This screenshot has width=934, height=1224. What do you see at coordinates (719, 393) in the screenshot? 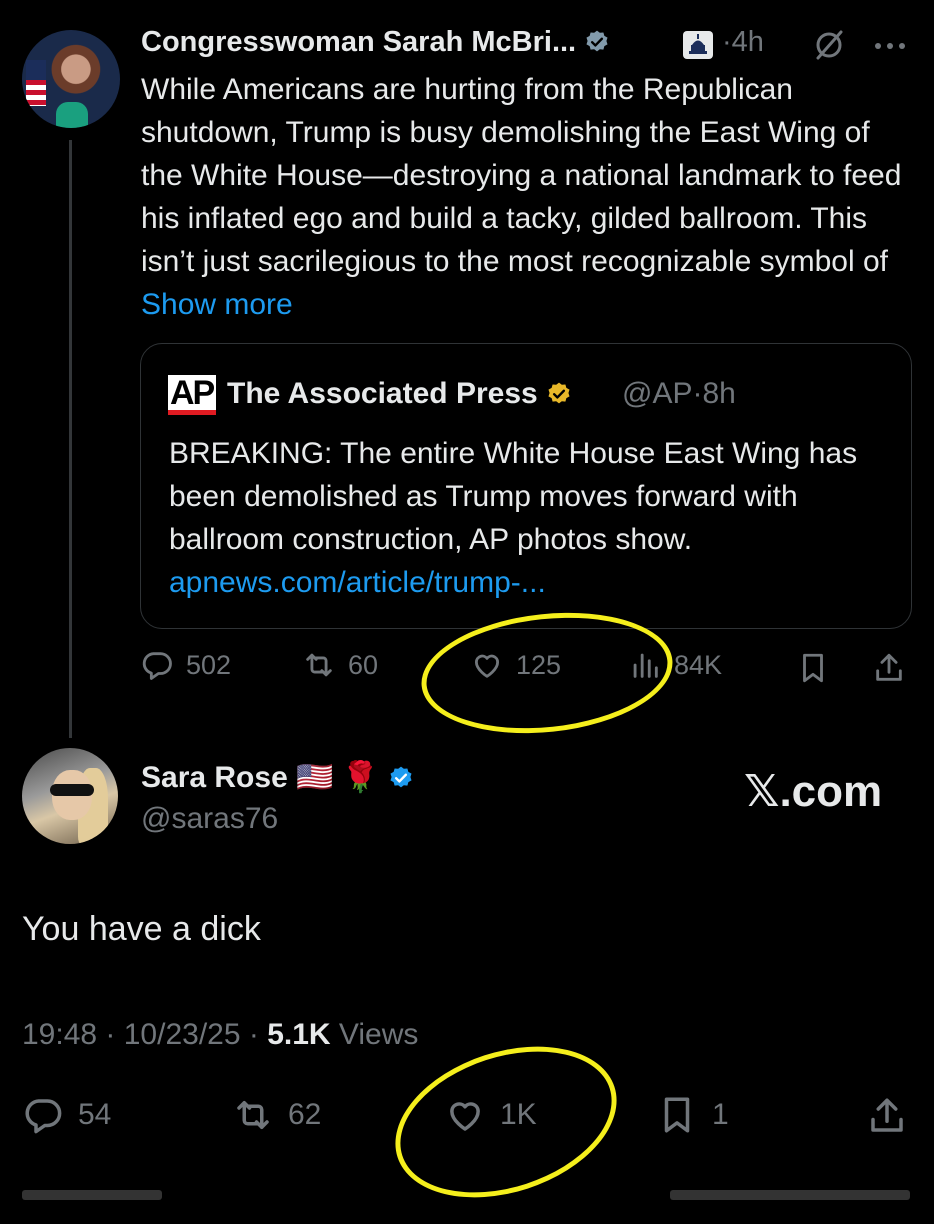
I see `quote-time-ago: 8h` at bounding box center [719, 393].